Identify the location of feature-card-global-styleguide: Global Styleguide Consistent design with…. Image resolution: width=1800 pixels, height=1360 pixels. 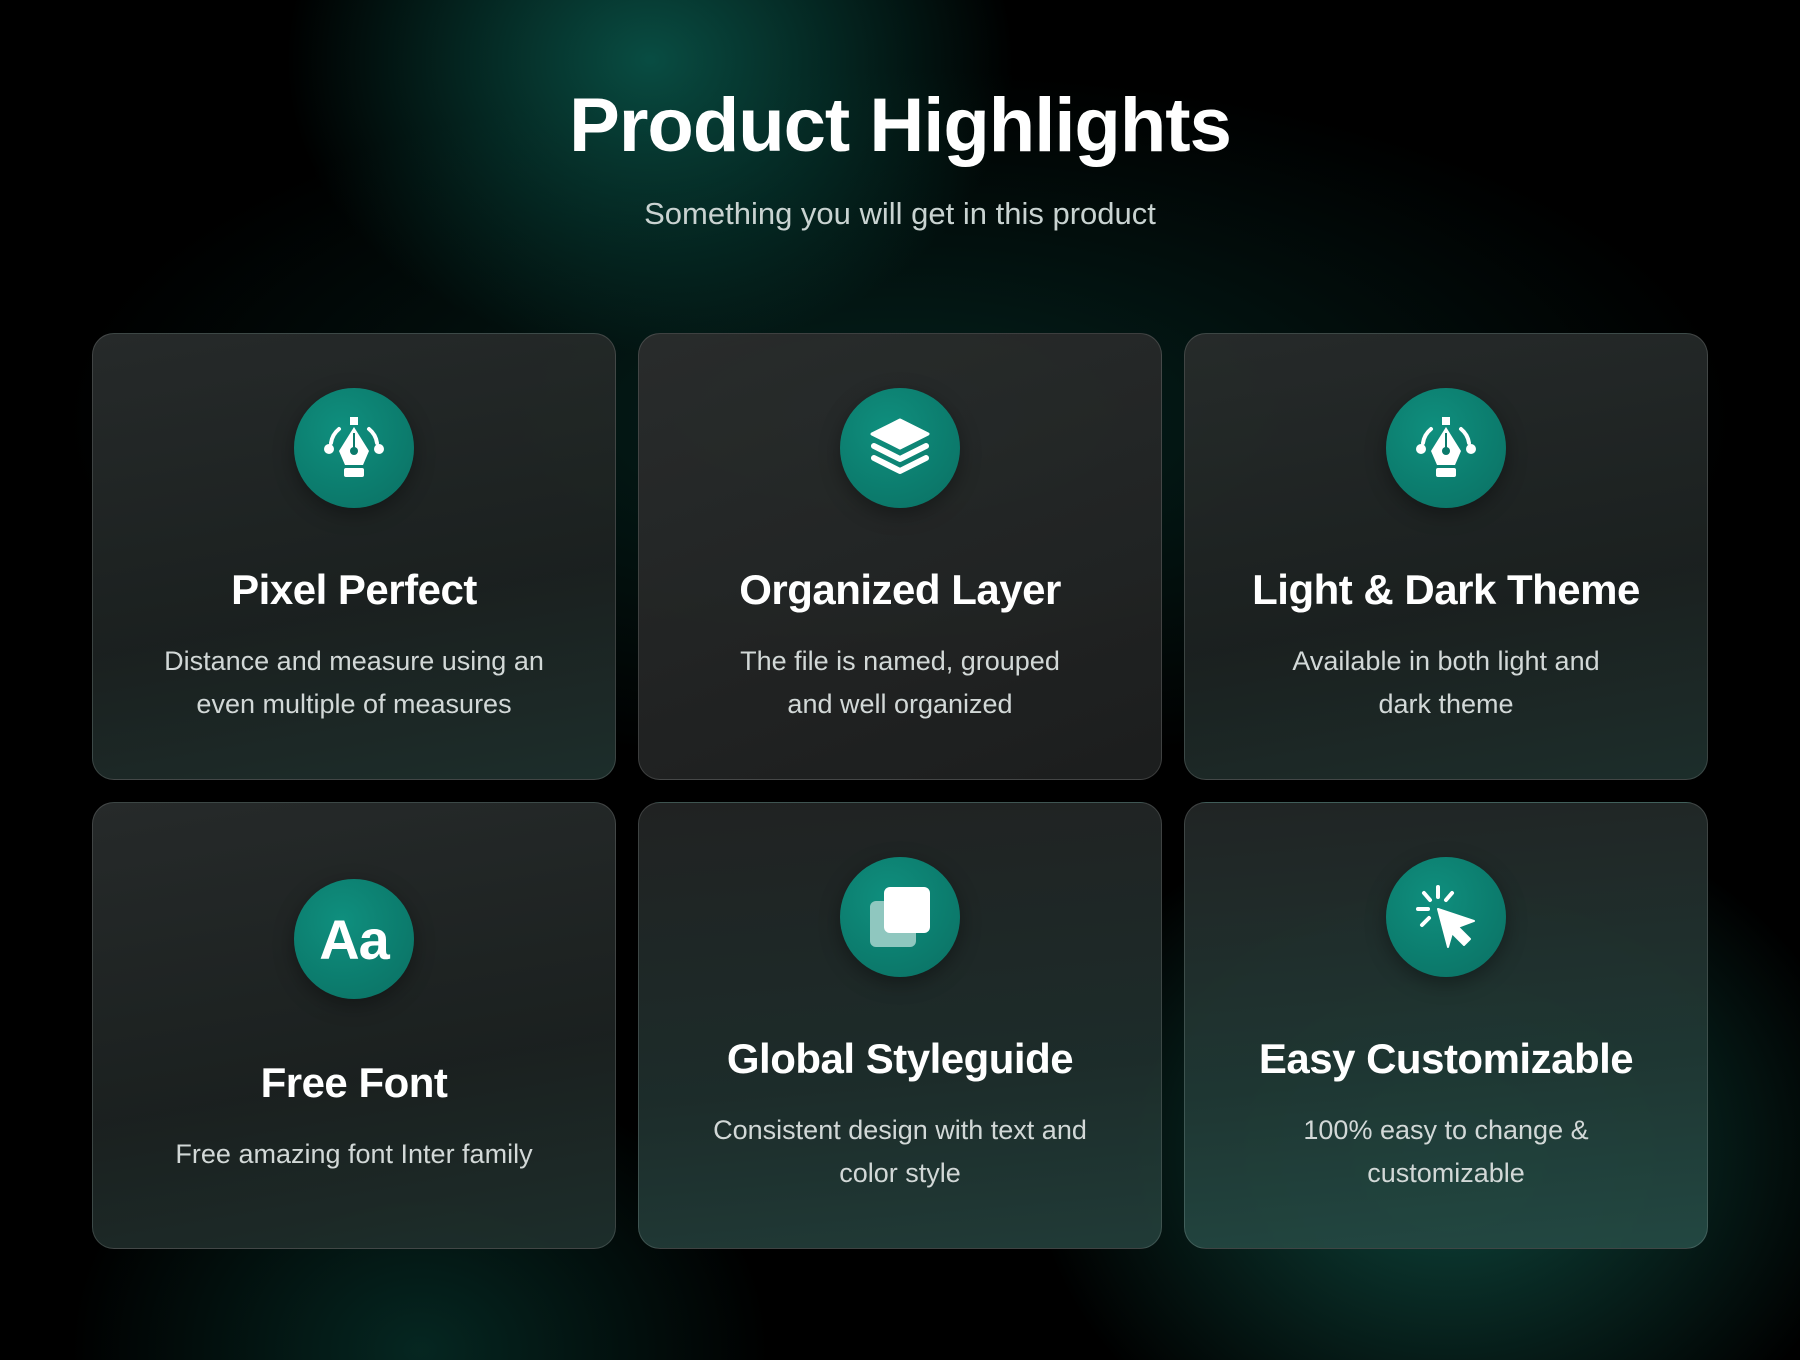
(900, 1025).